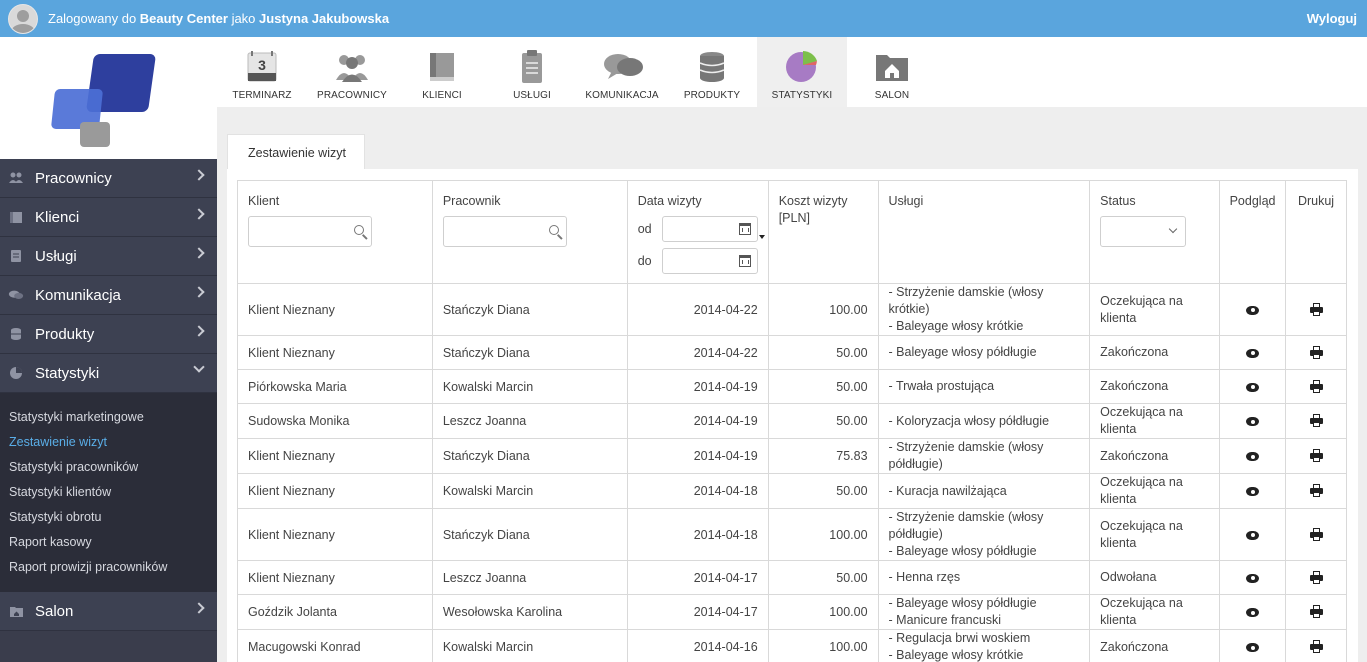 The height and width of the screenshot is (662, 1367). I want to click on sidebar-item-produkty: Produkty, so click(108, 334).